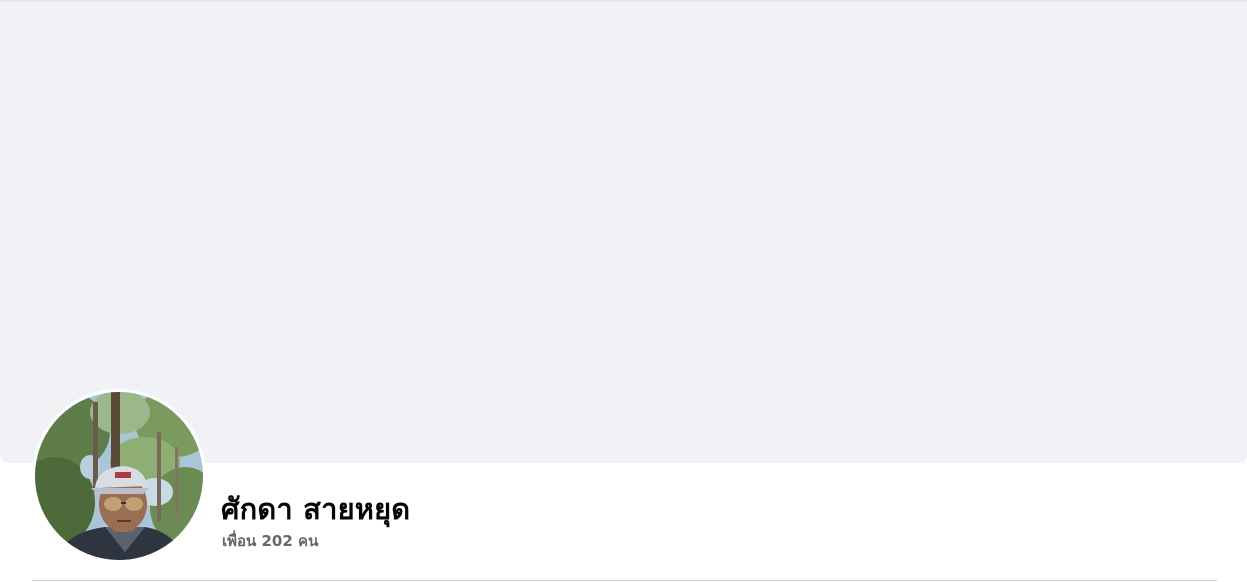  What do you see at coordinates (316, 509) in the screenshot?
I see `profile-name: ศักดา สายหยุด` at bounding box center [316, 509].